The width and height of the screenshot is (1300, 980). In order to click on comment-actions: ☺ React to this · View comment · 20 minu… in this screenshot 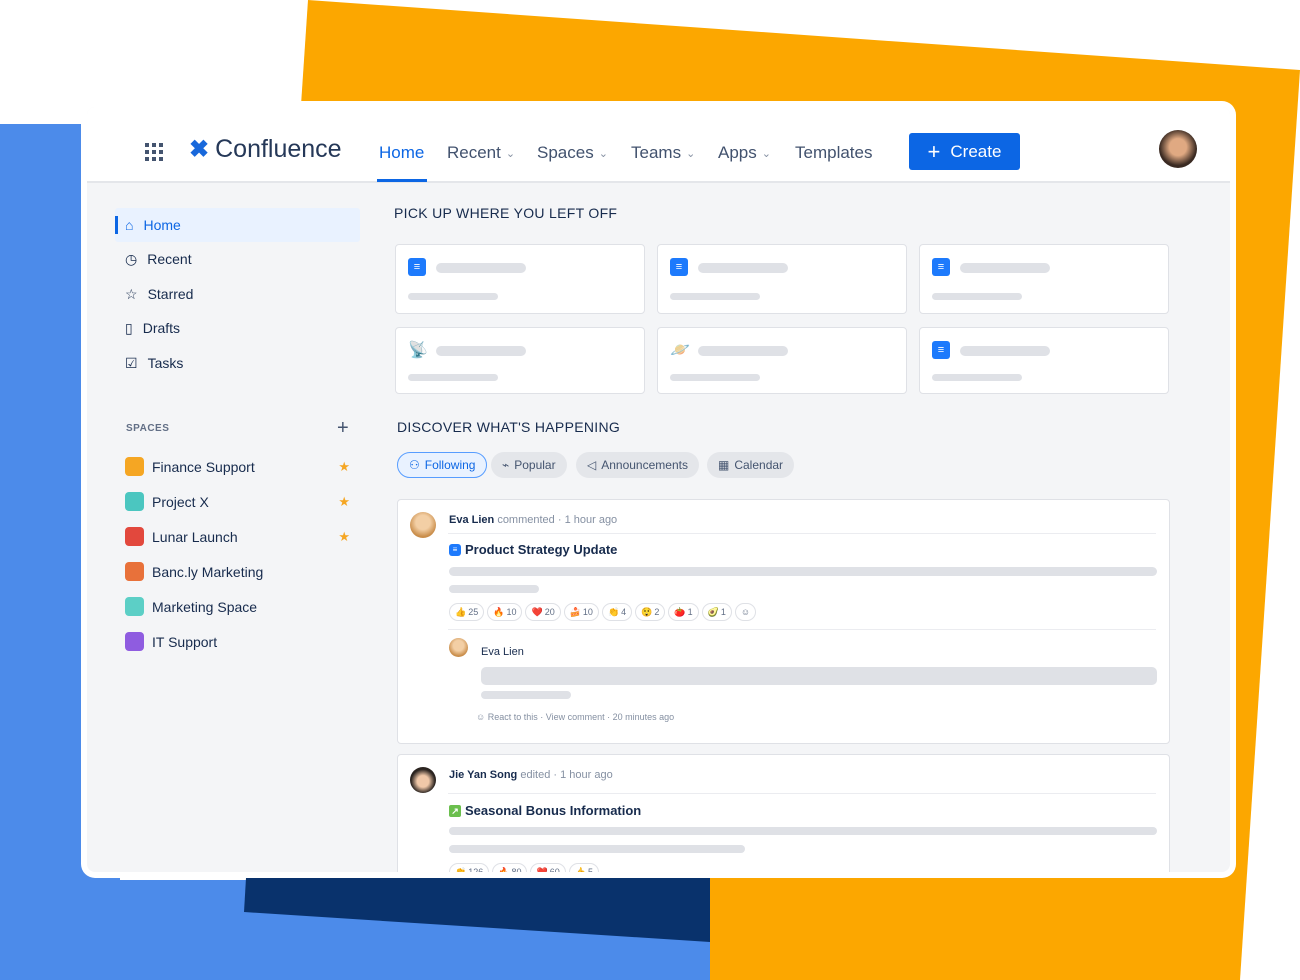, I will do `click(575, 717)`.